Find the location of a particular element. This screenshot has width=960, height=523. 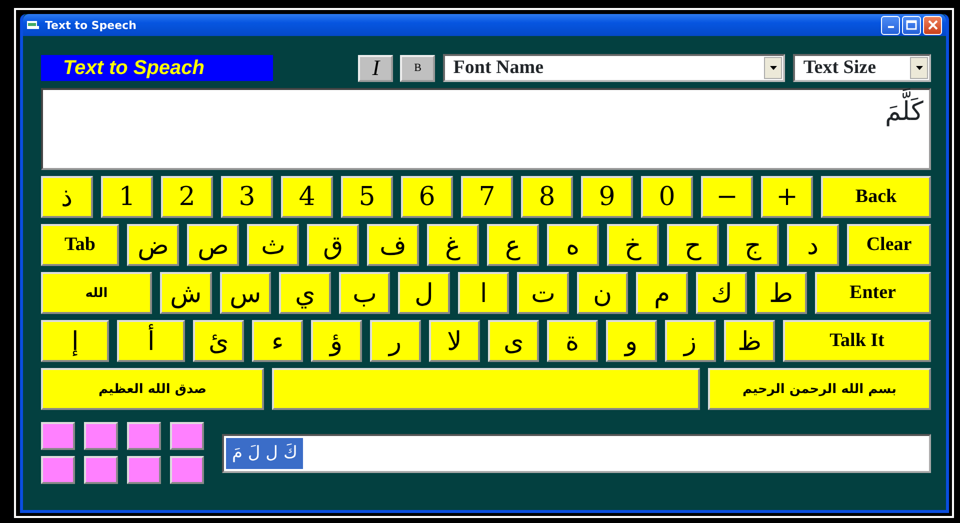

key-button: ج is located at coordinates (753, 245).